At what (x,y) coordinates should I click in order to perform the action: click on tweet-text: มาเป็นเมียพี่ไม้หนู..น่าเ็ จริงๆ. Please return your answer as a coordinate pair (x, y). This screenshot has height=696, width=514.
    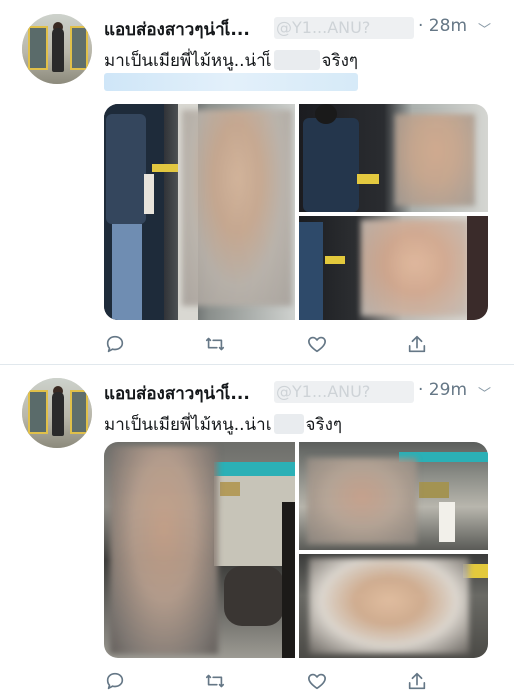
    Looking at the image, I should click on (231, 60).